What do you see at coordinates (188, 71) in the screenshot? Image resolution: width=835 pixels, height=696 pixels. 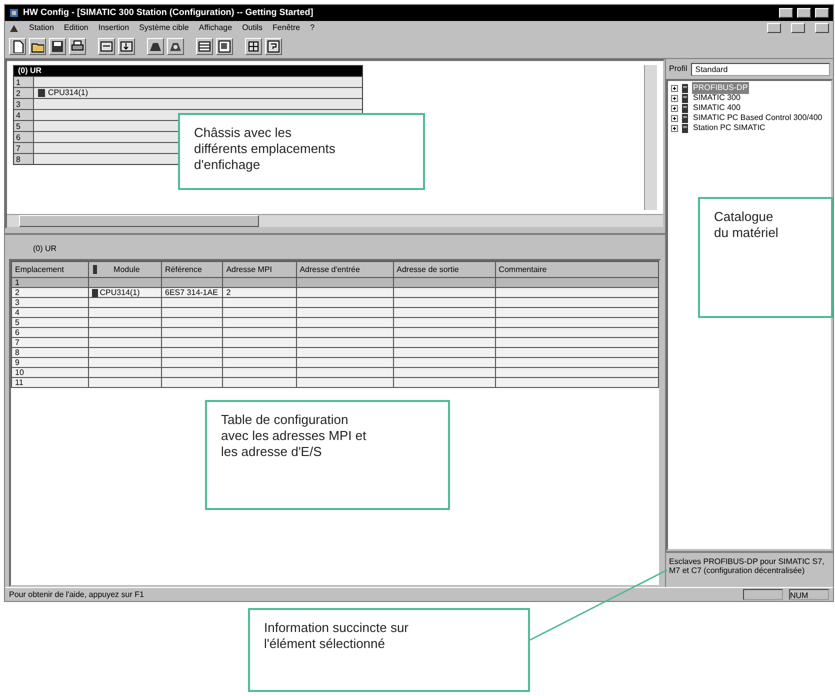 I see `rack-title: (0) UR` at bounding box center [188, 71].